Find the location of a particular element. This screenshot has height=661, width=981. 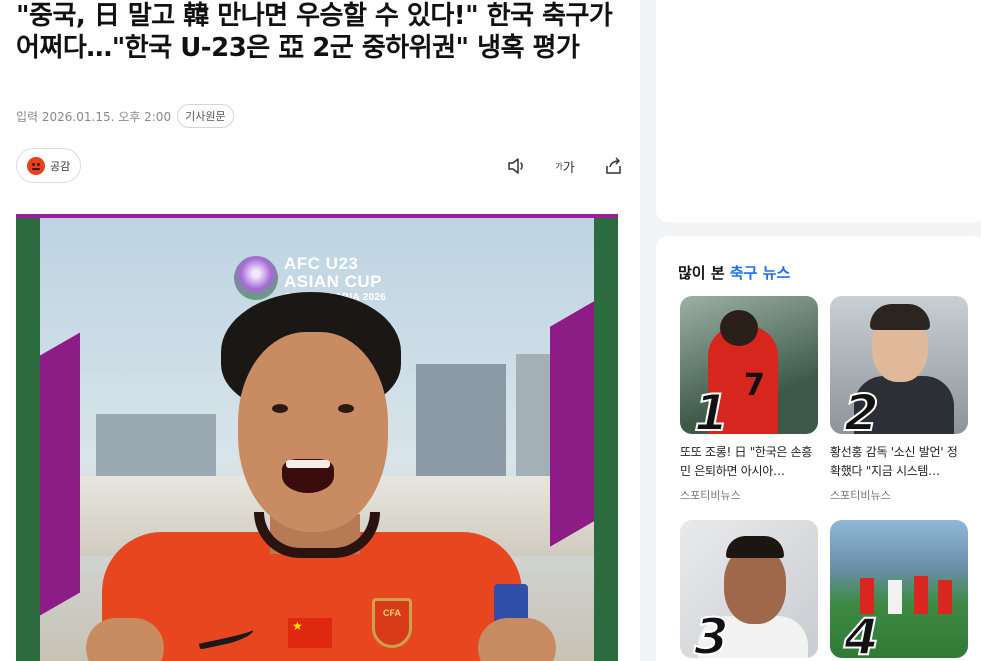

speaker-icon is located at coordinates (517, 166).